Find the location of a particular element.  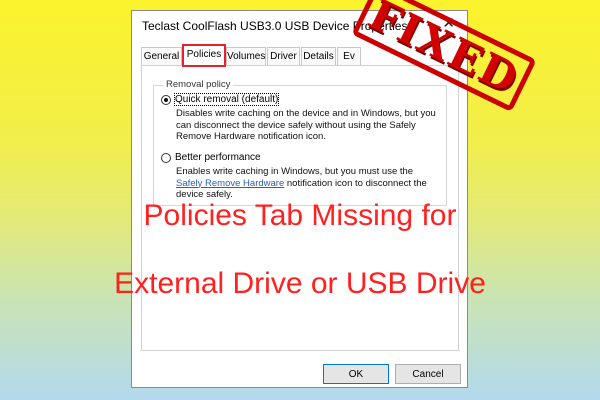

better-performance-label: Better performance is located at coordinates (218, 157).